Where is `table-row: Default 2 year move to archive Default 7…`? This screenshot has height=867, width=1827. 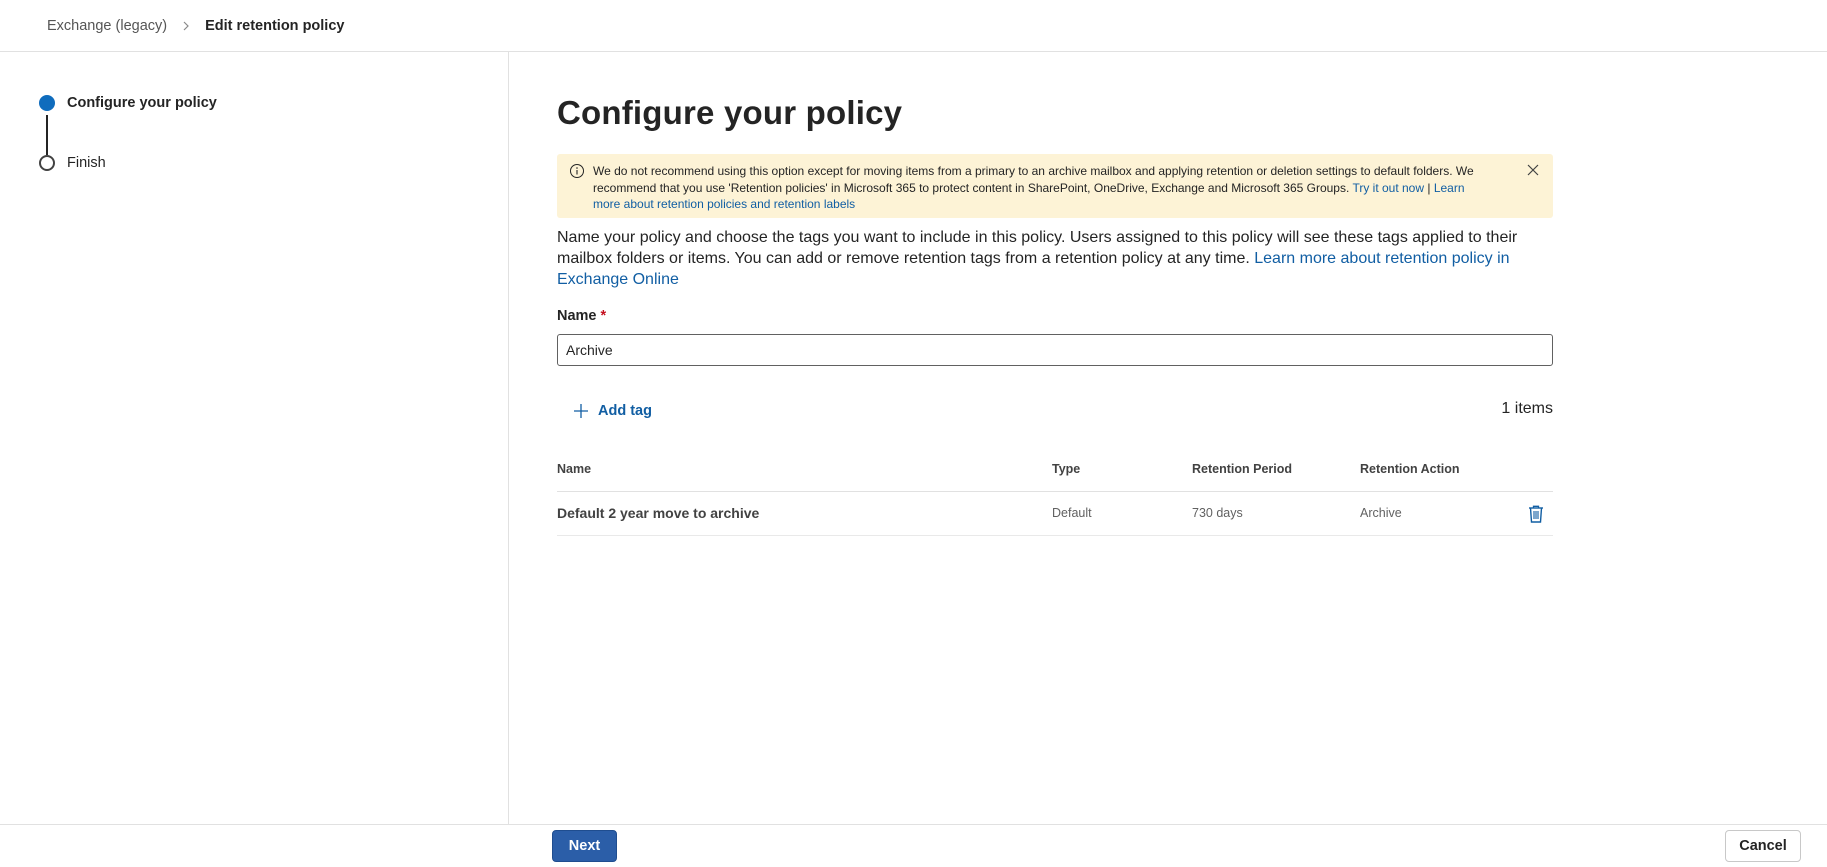 table-row: Default 2 year move to archive Default 7… is located at coordinates (1055, 514).